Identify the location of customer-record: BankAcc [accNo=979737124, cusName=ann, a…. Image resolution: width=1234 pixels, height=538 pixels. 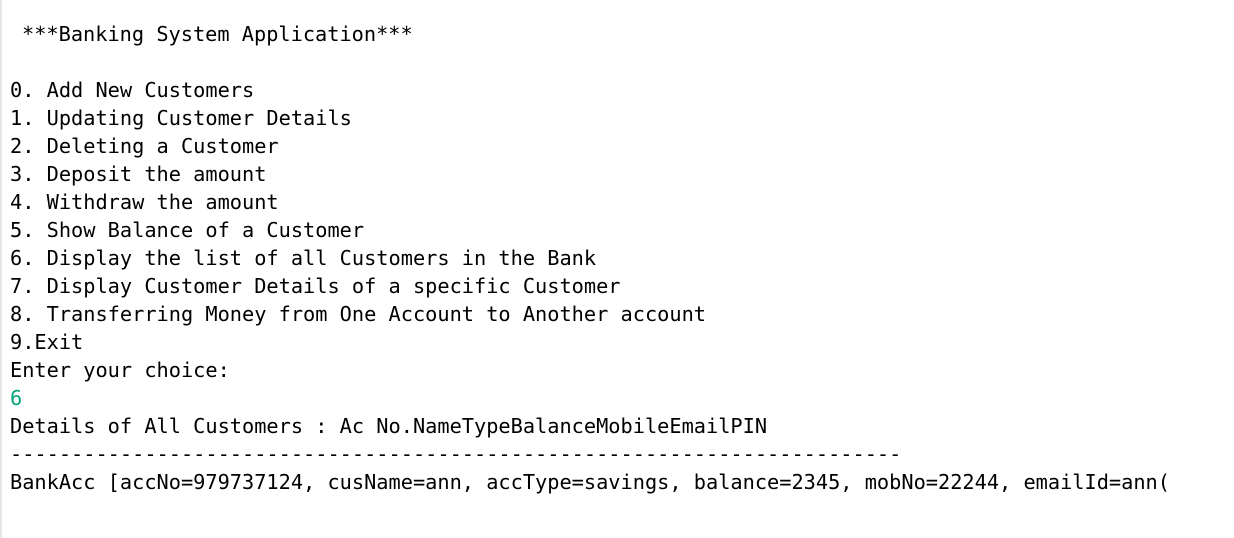
(590, 482).